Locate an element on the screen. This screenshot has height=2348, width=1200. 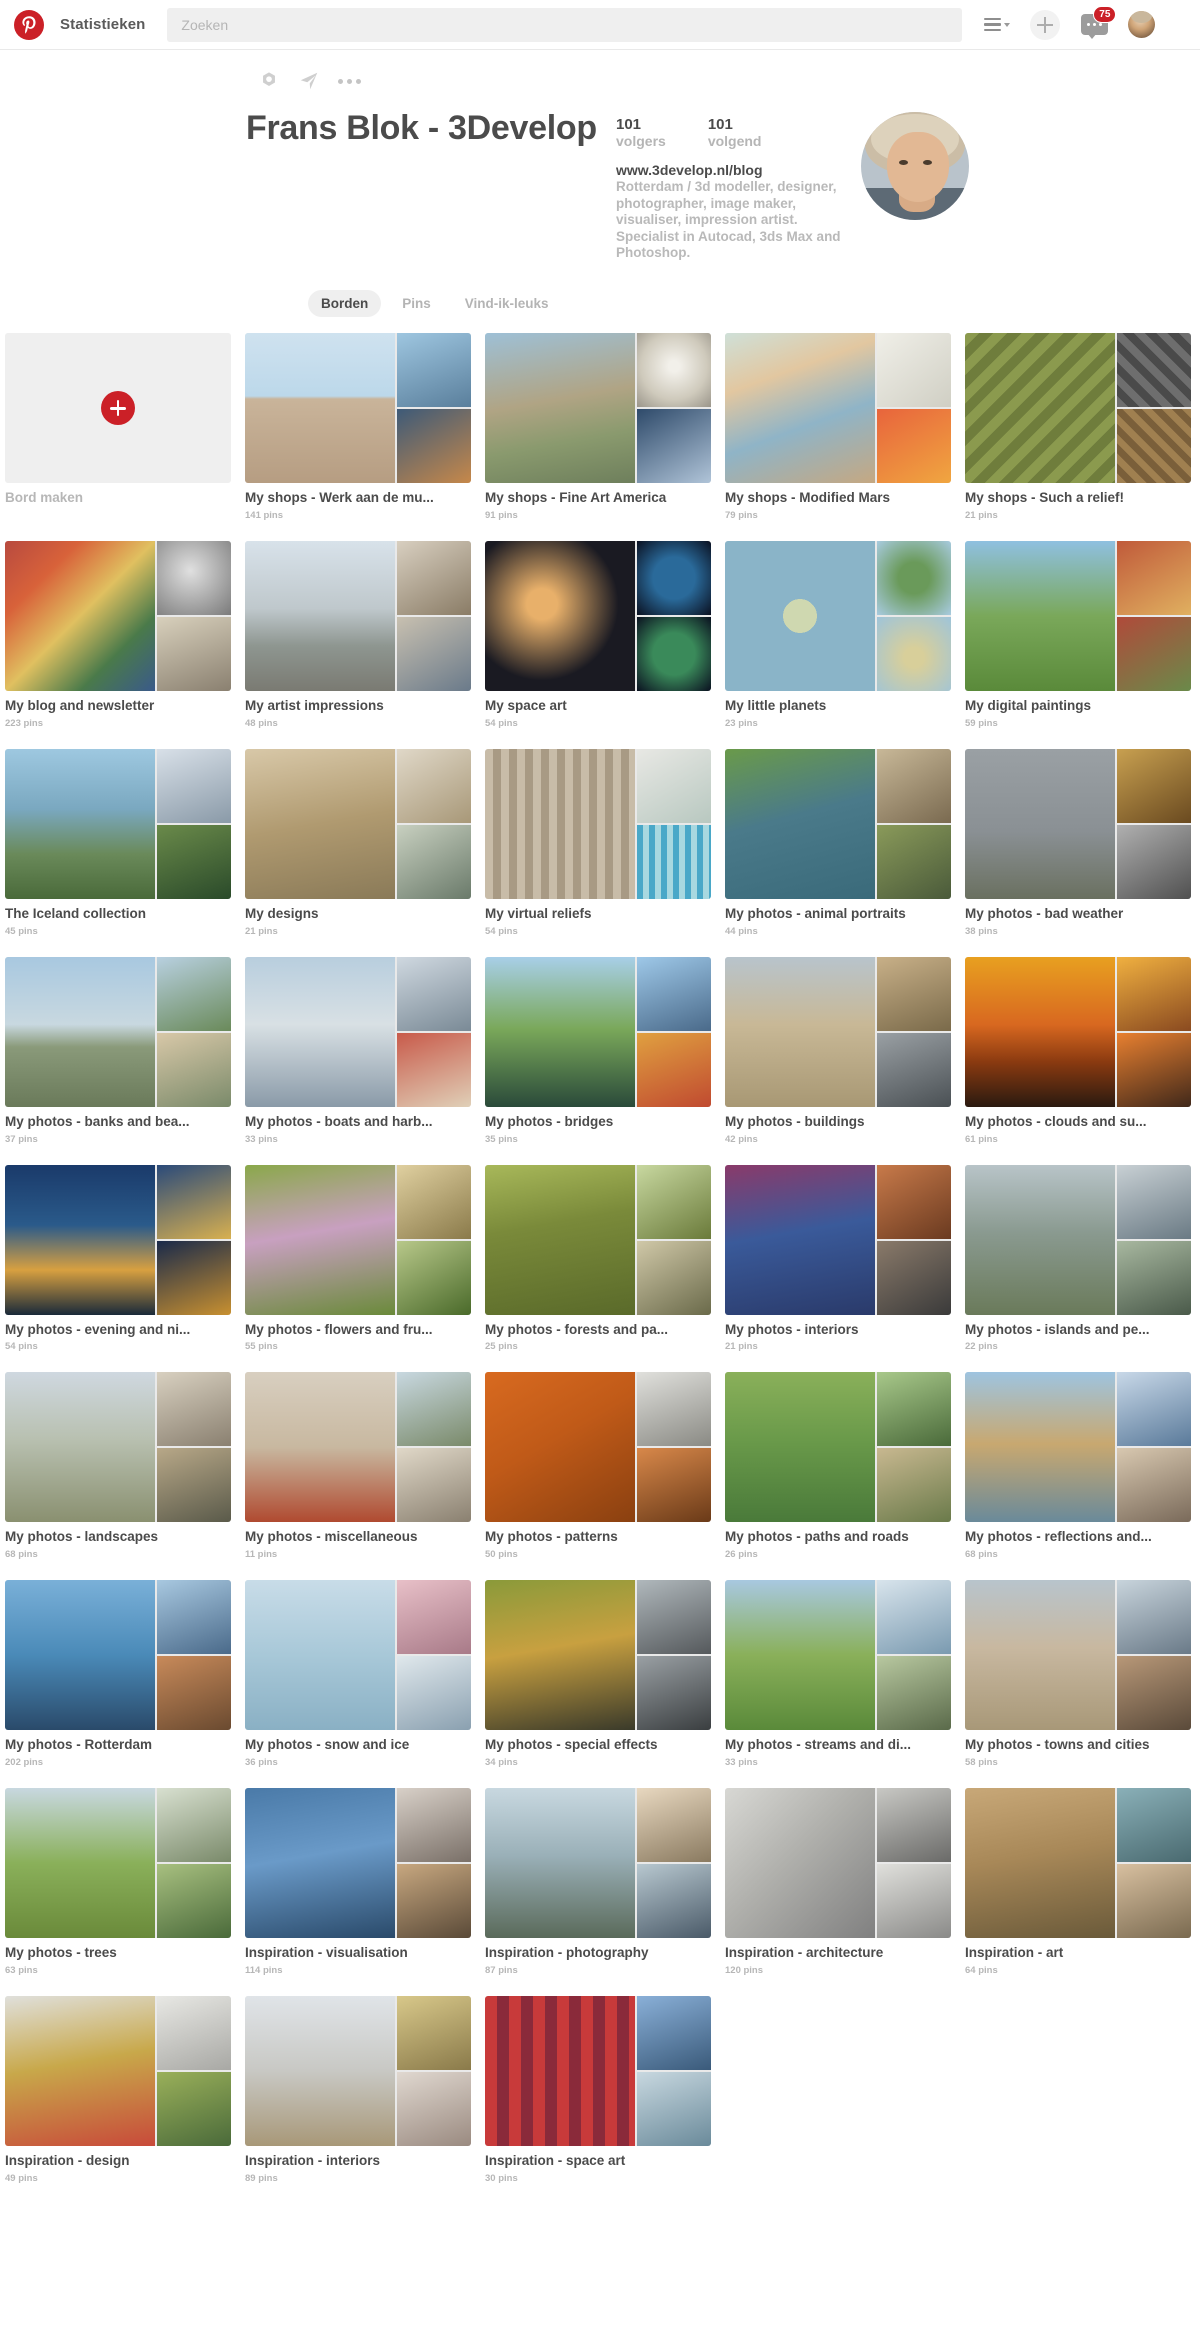
board-card: My photos - reflections and... 68 pins is located at coordinates (1078, 1466).